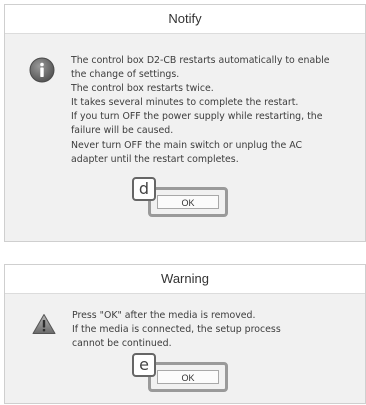 The height and width of the screenshot is (405, 366). I want to click on callout-label-d: d, so click(144, 189).